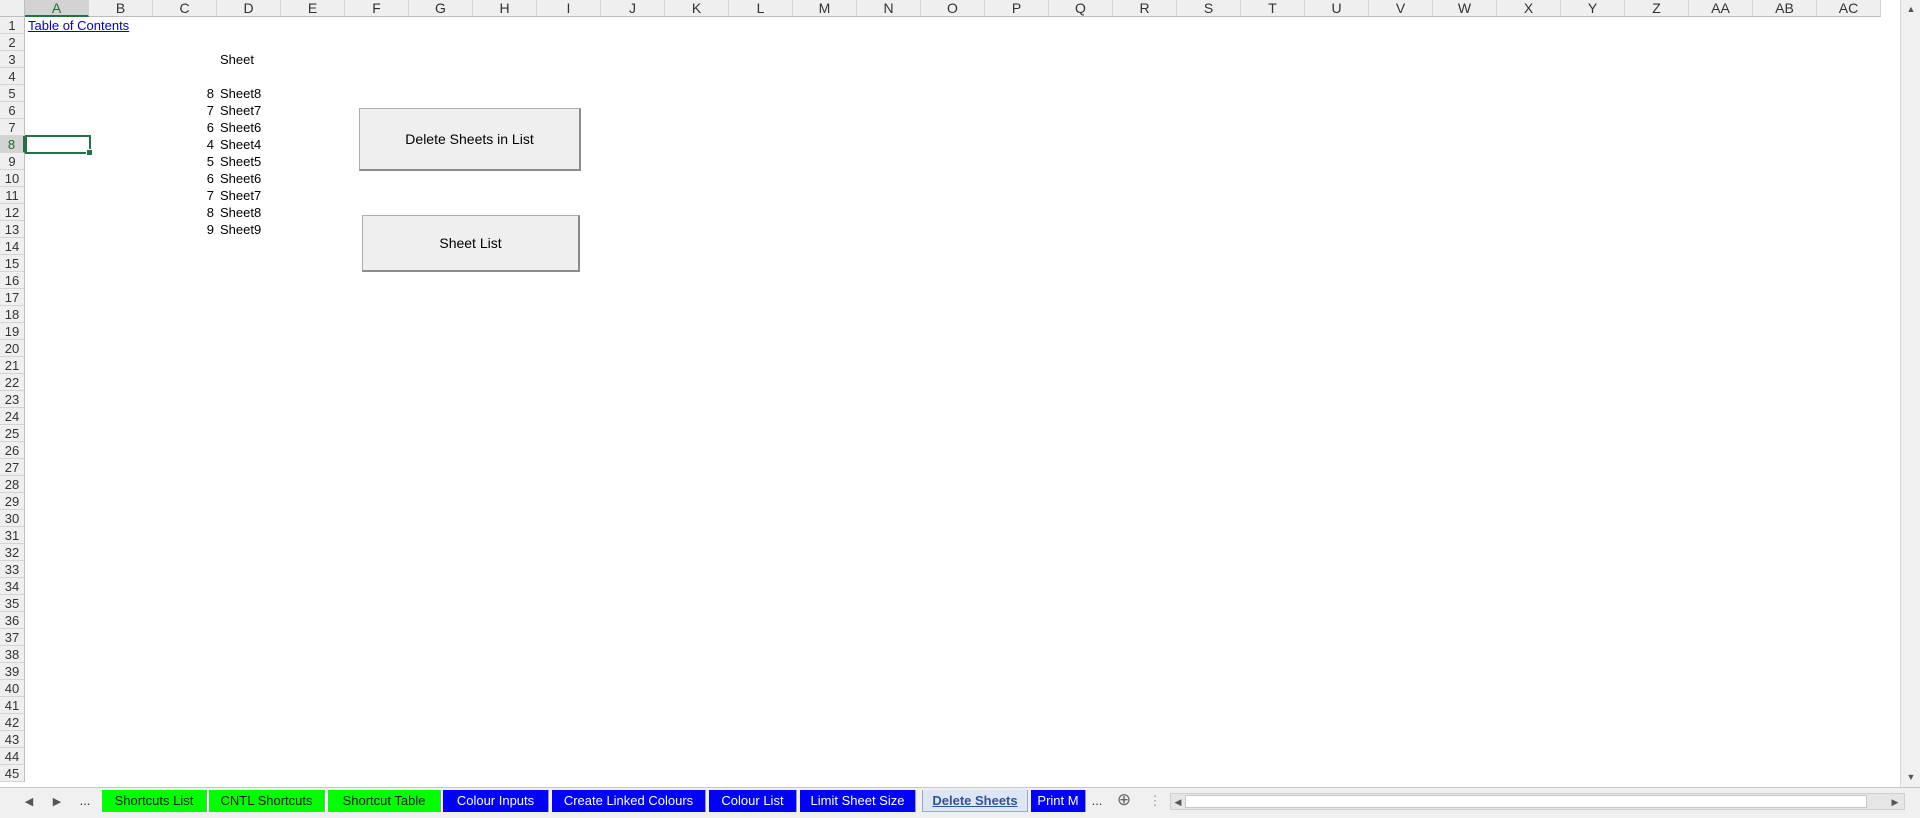 This screenshot has height=818, width=1920. I want to click on column-header-c: C, so click(185, 8).